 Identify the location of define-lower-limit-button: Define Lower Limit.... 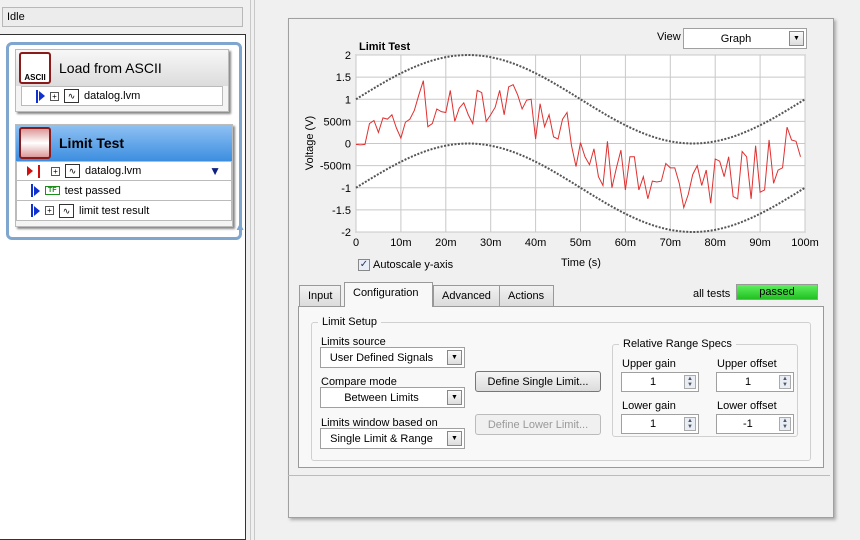
(538, 424).